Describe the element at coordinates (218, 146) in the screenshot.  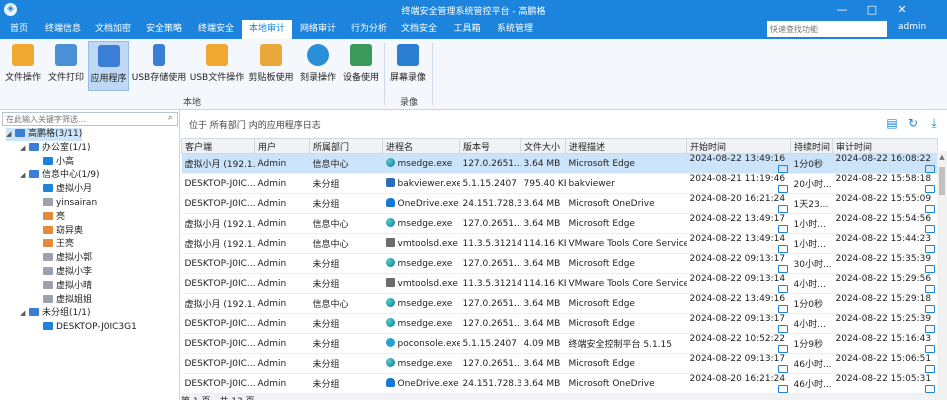
I see `column-header: 客户端` at that location.